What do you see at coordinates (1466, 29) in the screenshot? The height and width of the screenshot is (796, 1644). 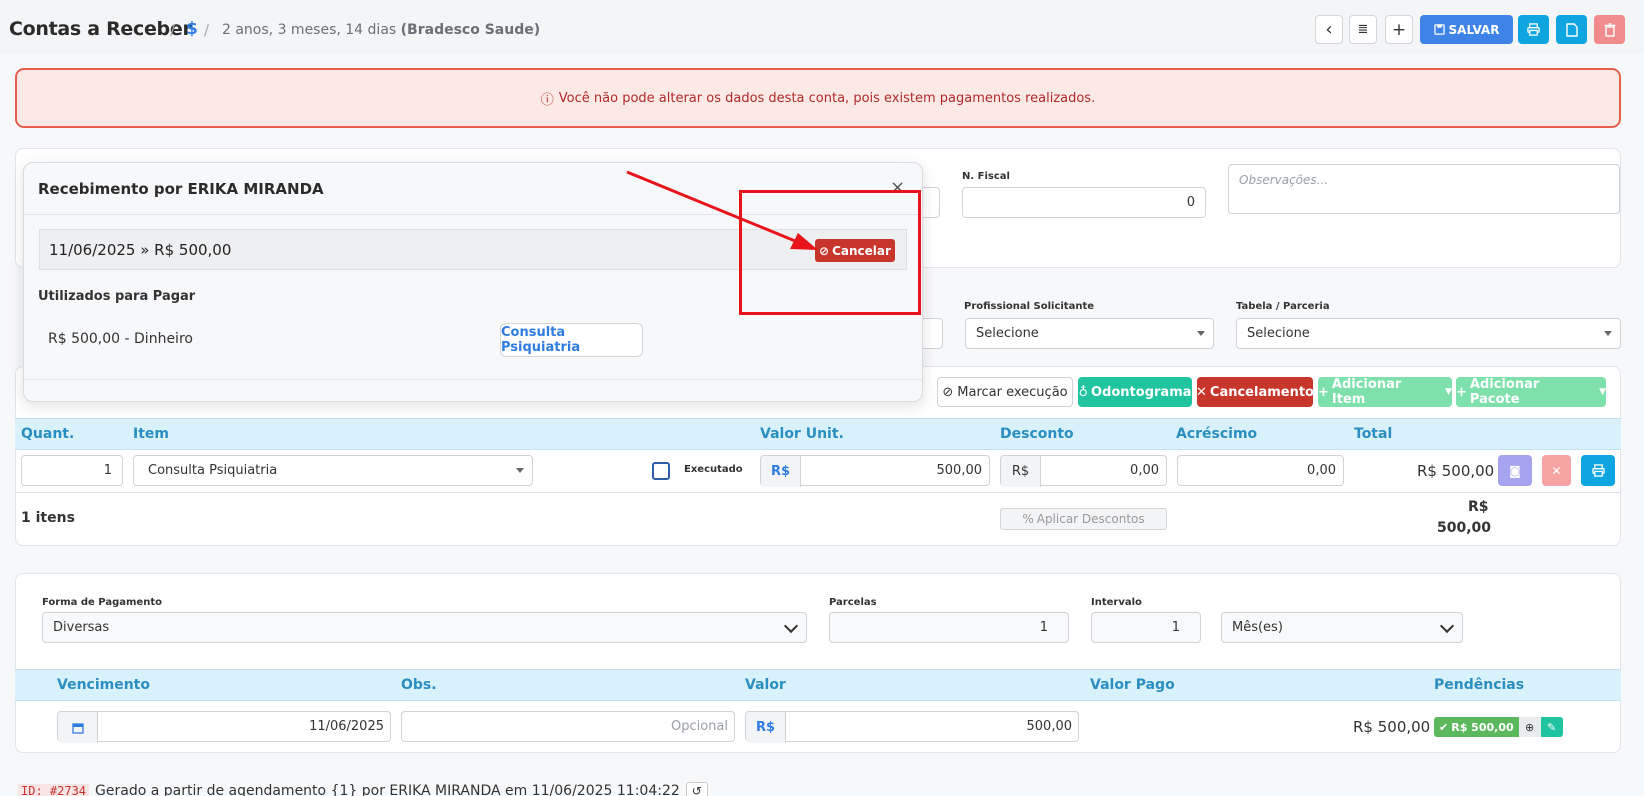 I see `save-button: SALVAR` at bounding box center [1466, 29].